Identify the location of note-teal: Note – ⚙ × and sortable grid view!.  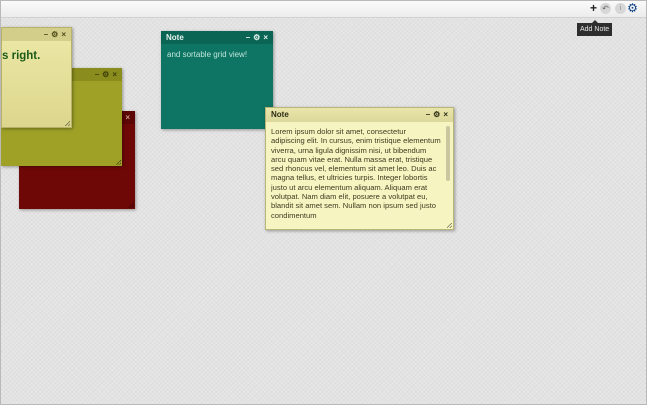
(217, 80).